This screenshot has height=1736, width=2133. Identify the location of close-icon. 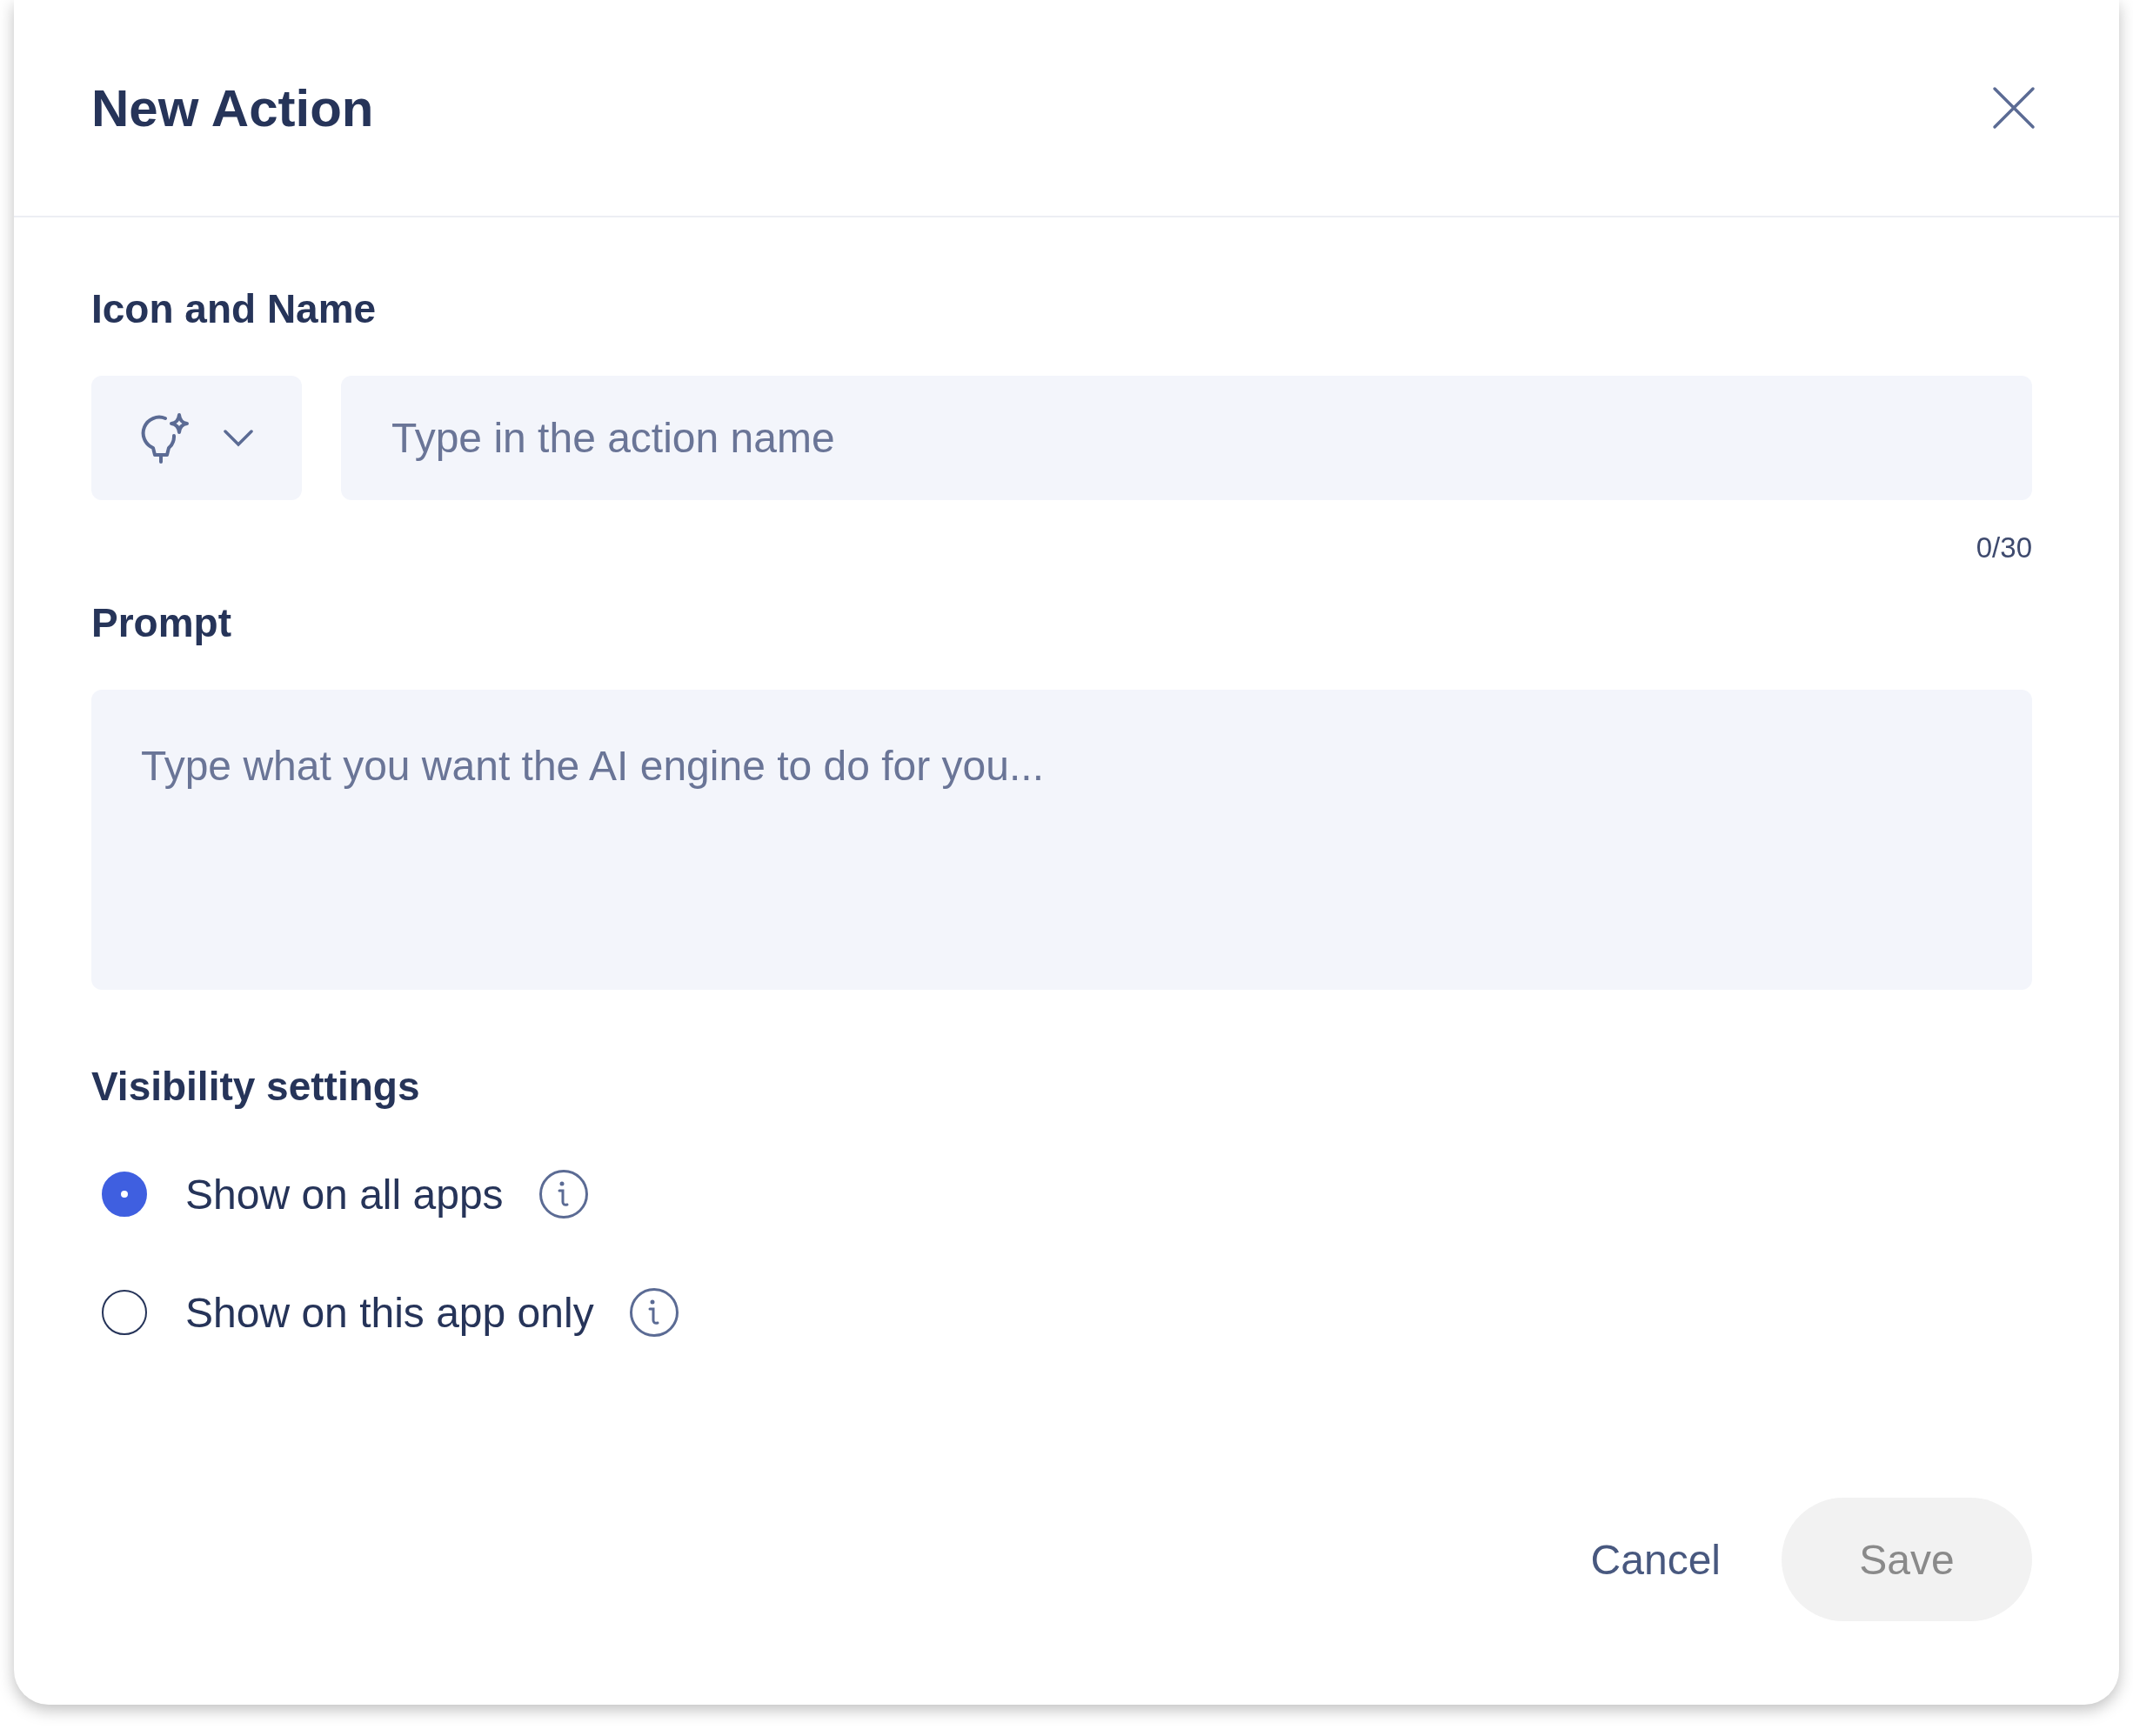
(2013, 107).